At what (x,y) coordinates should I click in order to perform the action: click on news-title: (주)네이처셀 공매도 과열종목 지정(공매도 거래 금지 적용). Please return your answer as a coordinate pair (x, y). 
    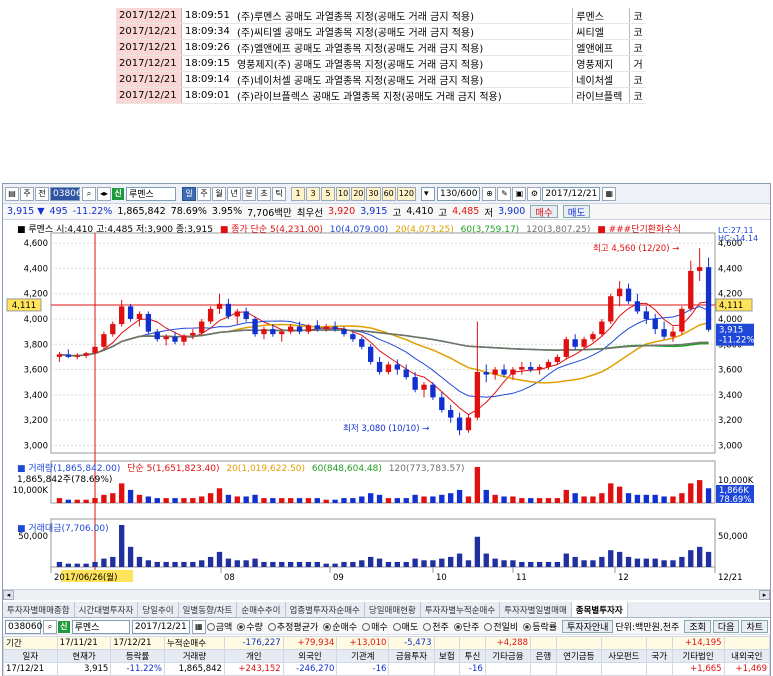
    Looking at the image, I should click on (403, 79).